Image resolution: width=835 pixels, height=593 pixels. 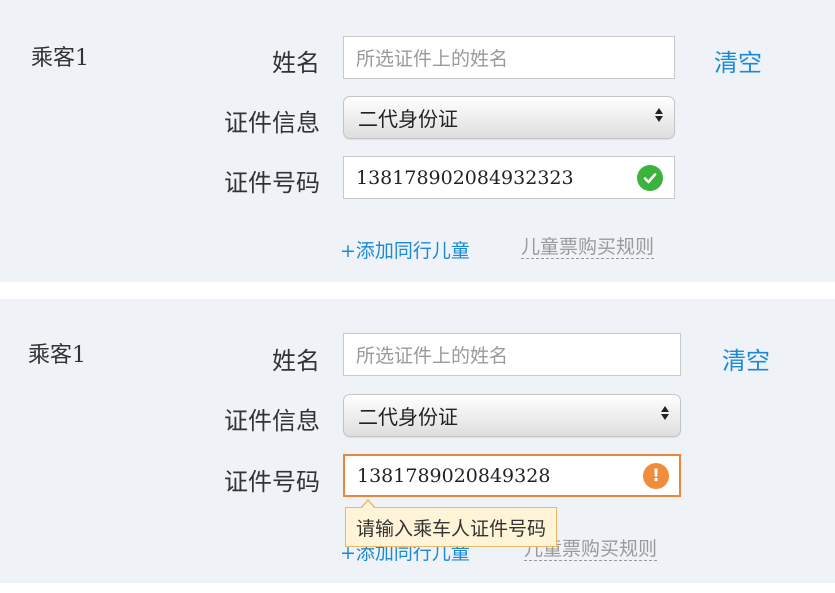 I want to click on error-tooltip: 请输入乘车人证件号码, so click(x=451, y=523).